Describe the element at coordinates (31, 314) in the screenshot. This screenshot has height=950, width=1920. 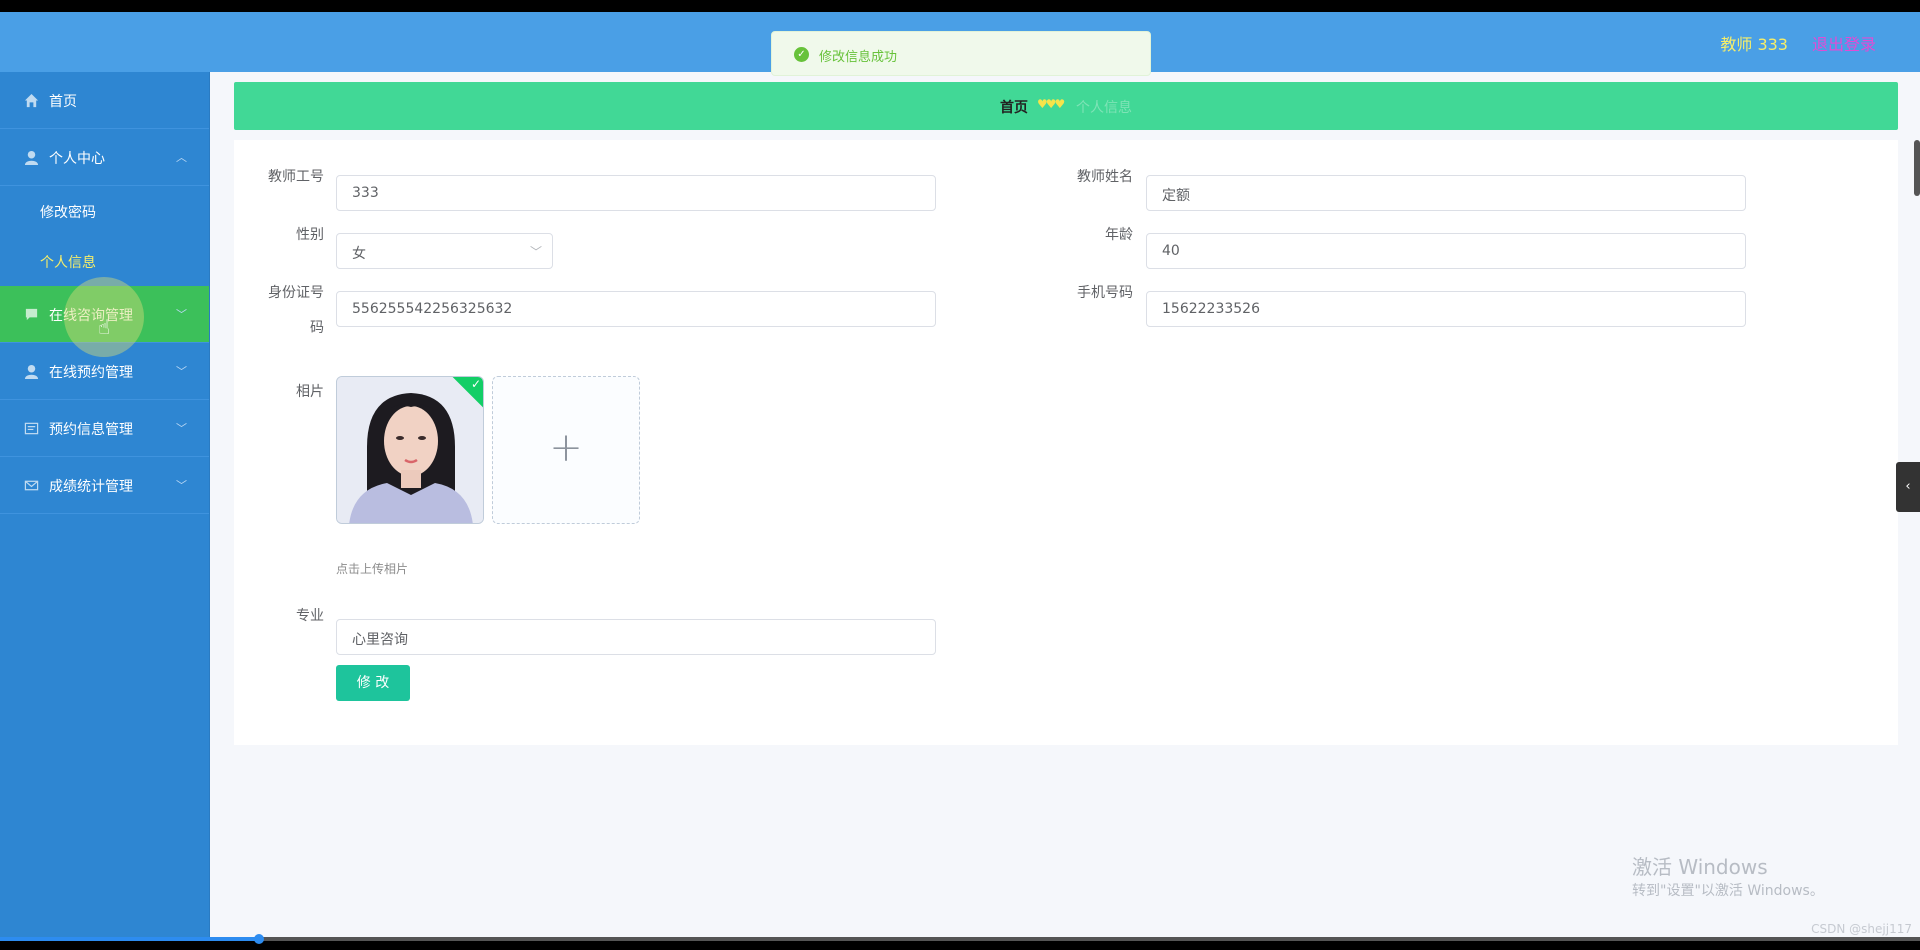
I see `chat-icon` at that location.